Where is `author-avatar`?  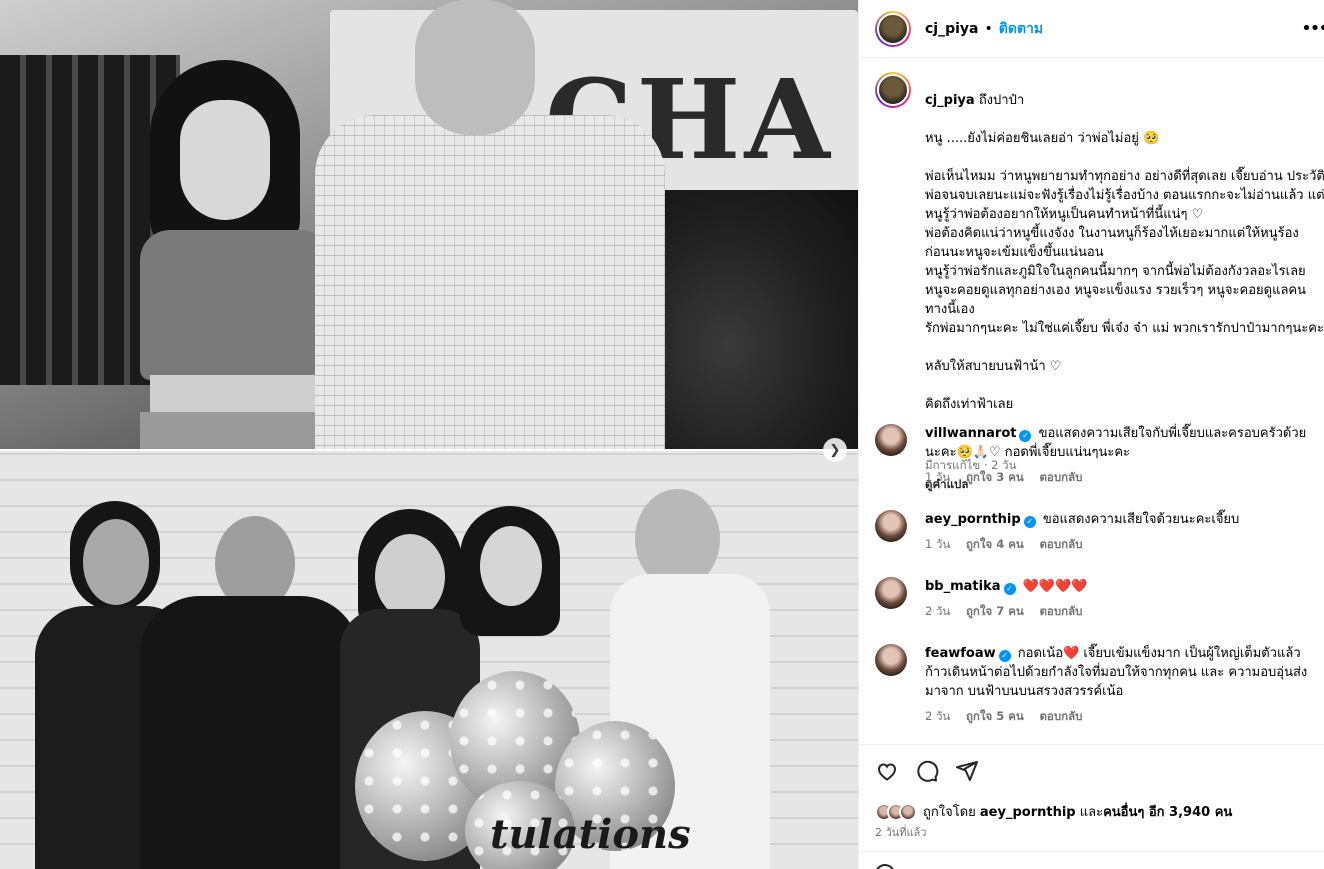
author-avatar is located at coordinates (893, 28).